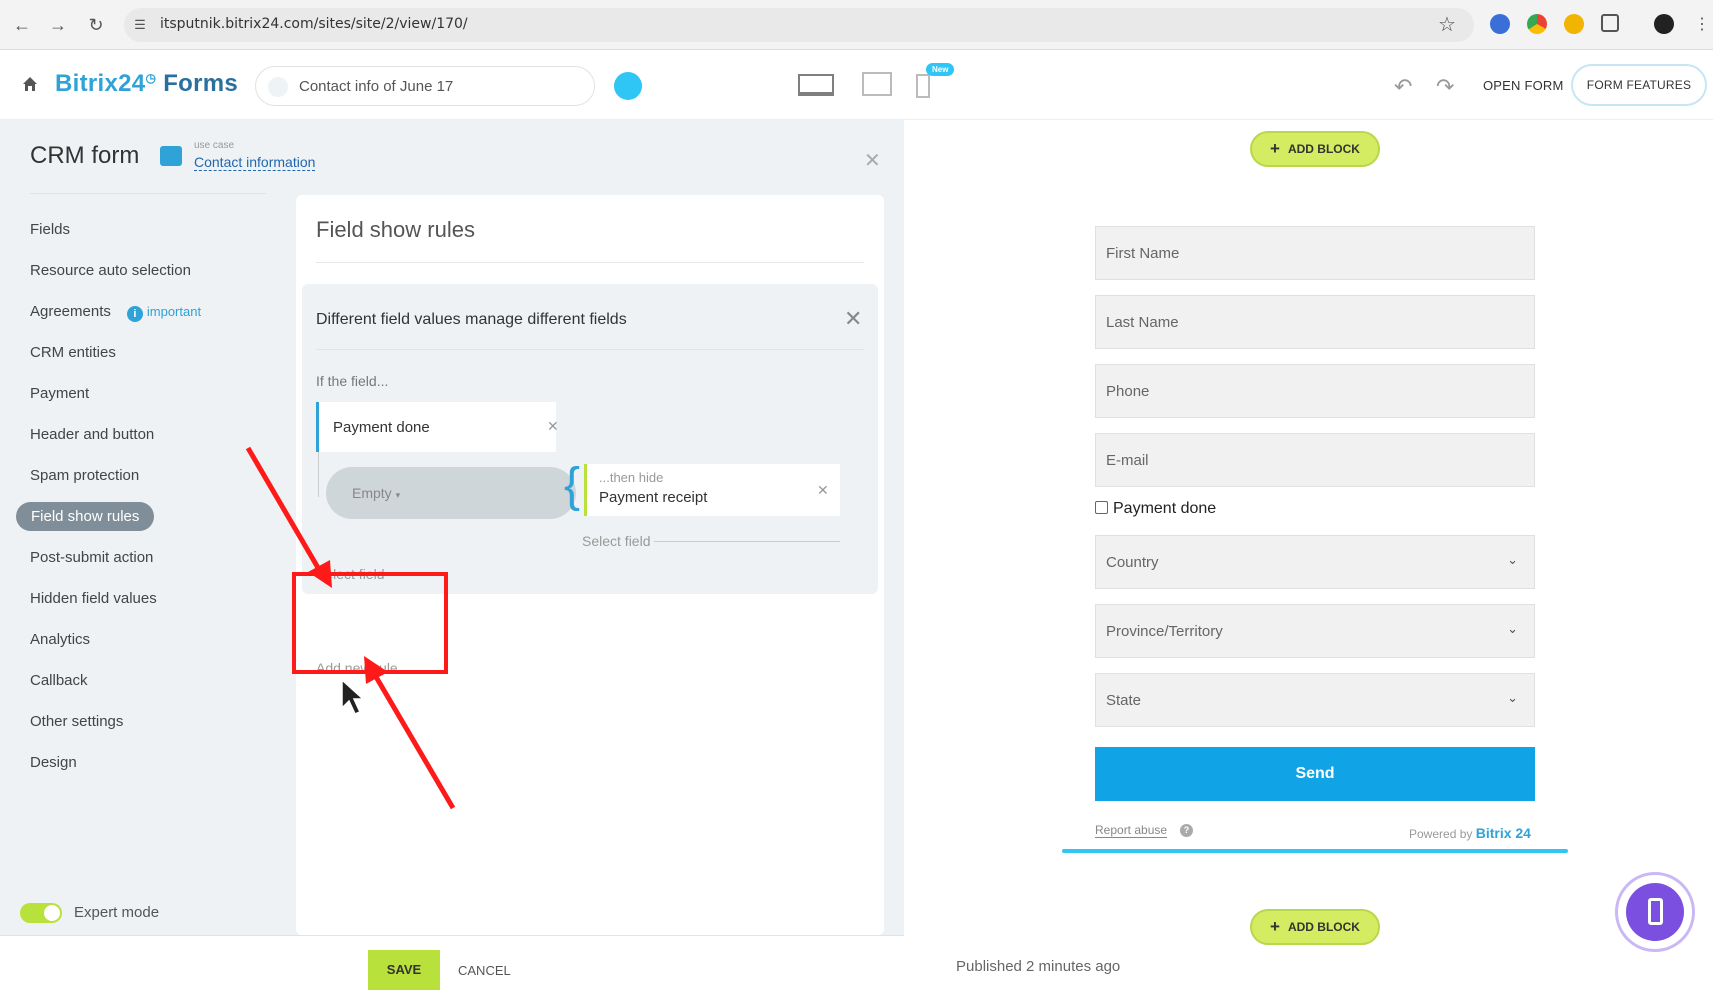 Image resolution: width=1713 pixels, height=998 pixels. I want to click on annotation-arrow-top, so click(286, 513).